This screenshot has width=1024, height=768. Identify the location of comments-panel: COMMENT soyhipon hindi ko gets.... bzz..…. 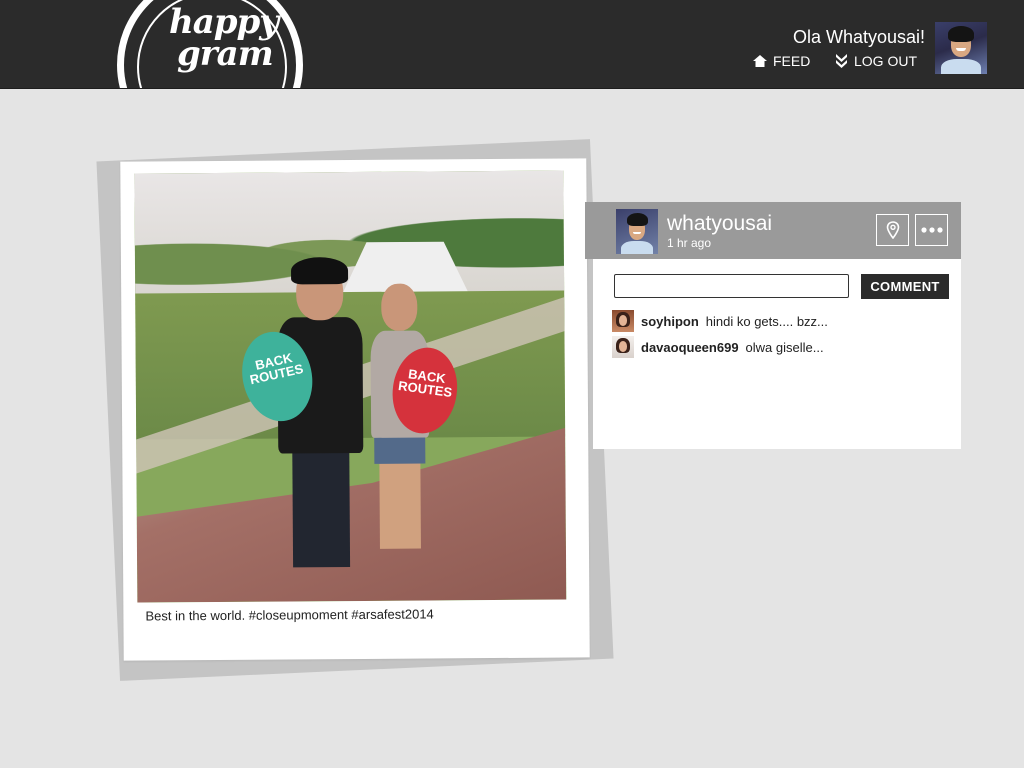
(777, 354).